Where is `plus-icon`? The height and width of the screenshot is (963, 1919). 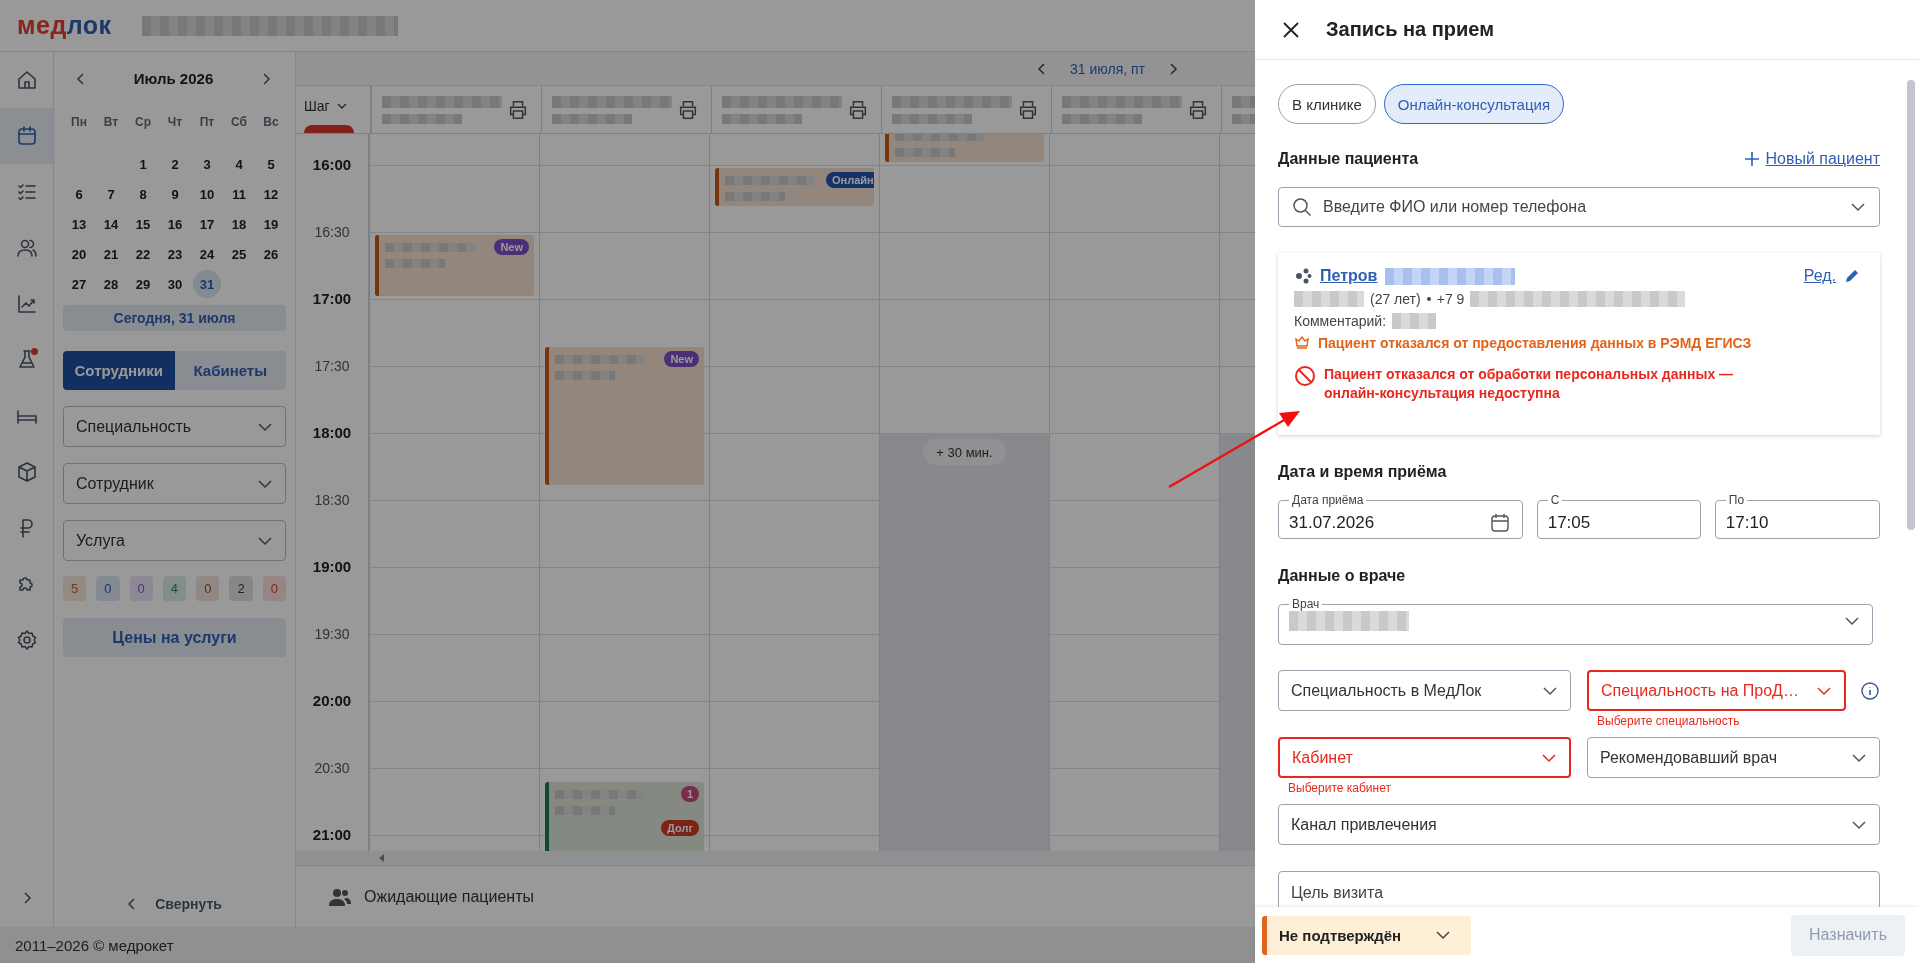
plus-icon is located at coordinates (1752, 159).